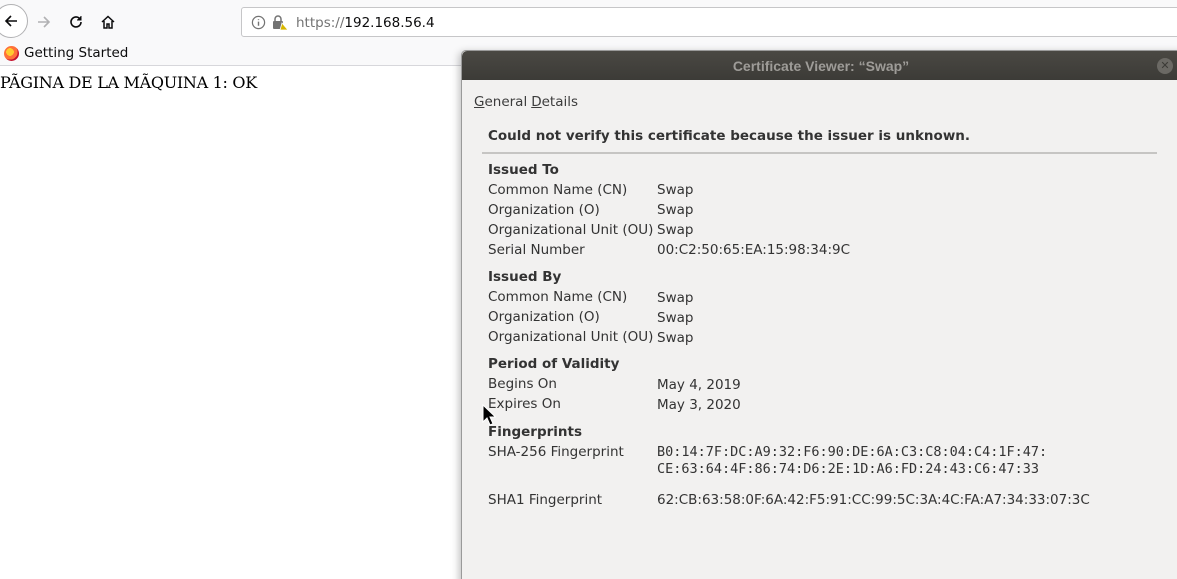 This screenshot has height=579, width=1177. What do you see at coordinates (536, 250) in the screenshot?
I see `serial-number-label: Serial Number` at bounding box center [536, 250].